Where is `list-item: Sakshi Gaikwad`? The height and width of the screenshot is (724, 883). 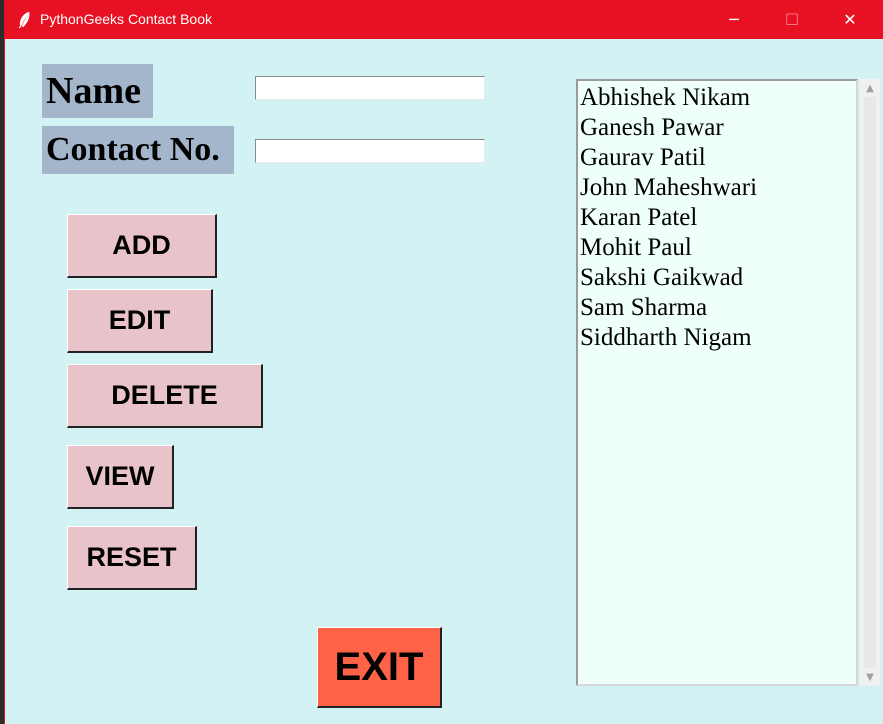 list-item: Sakshi Gaikwad is located at coordinates (717, 278).